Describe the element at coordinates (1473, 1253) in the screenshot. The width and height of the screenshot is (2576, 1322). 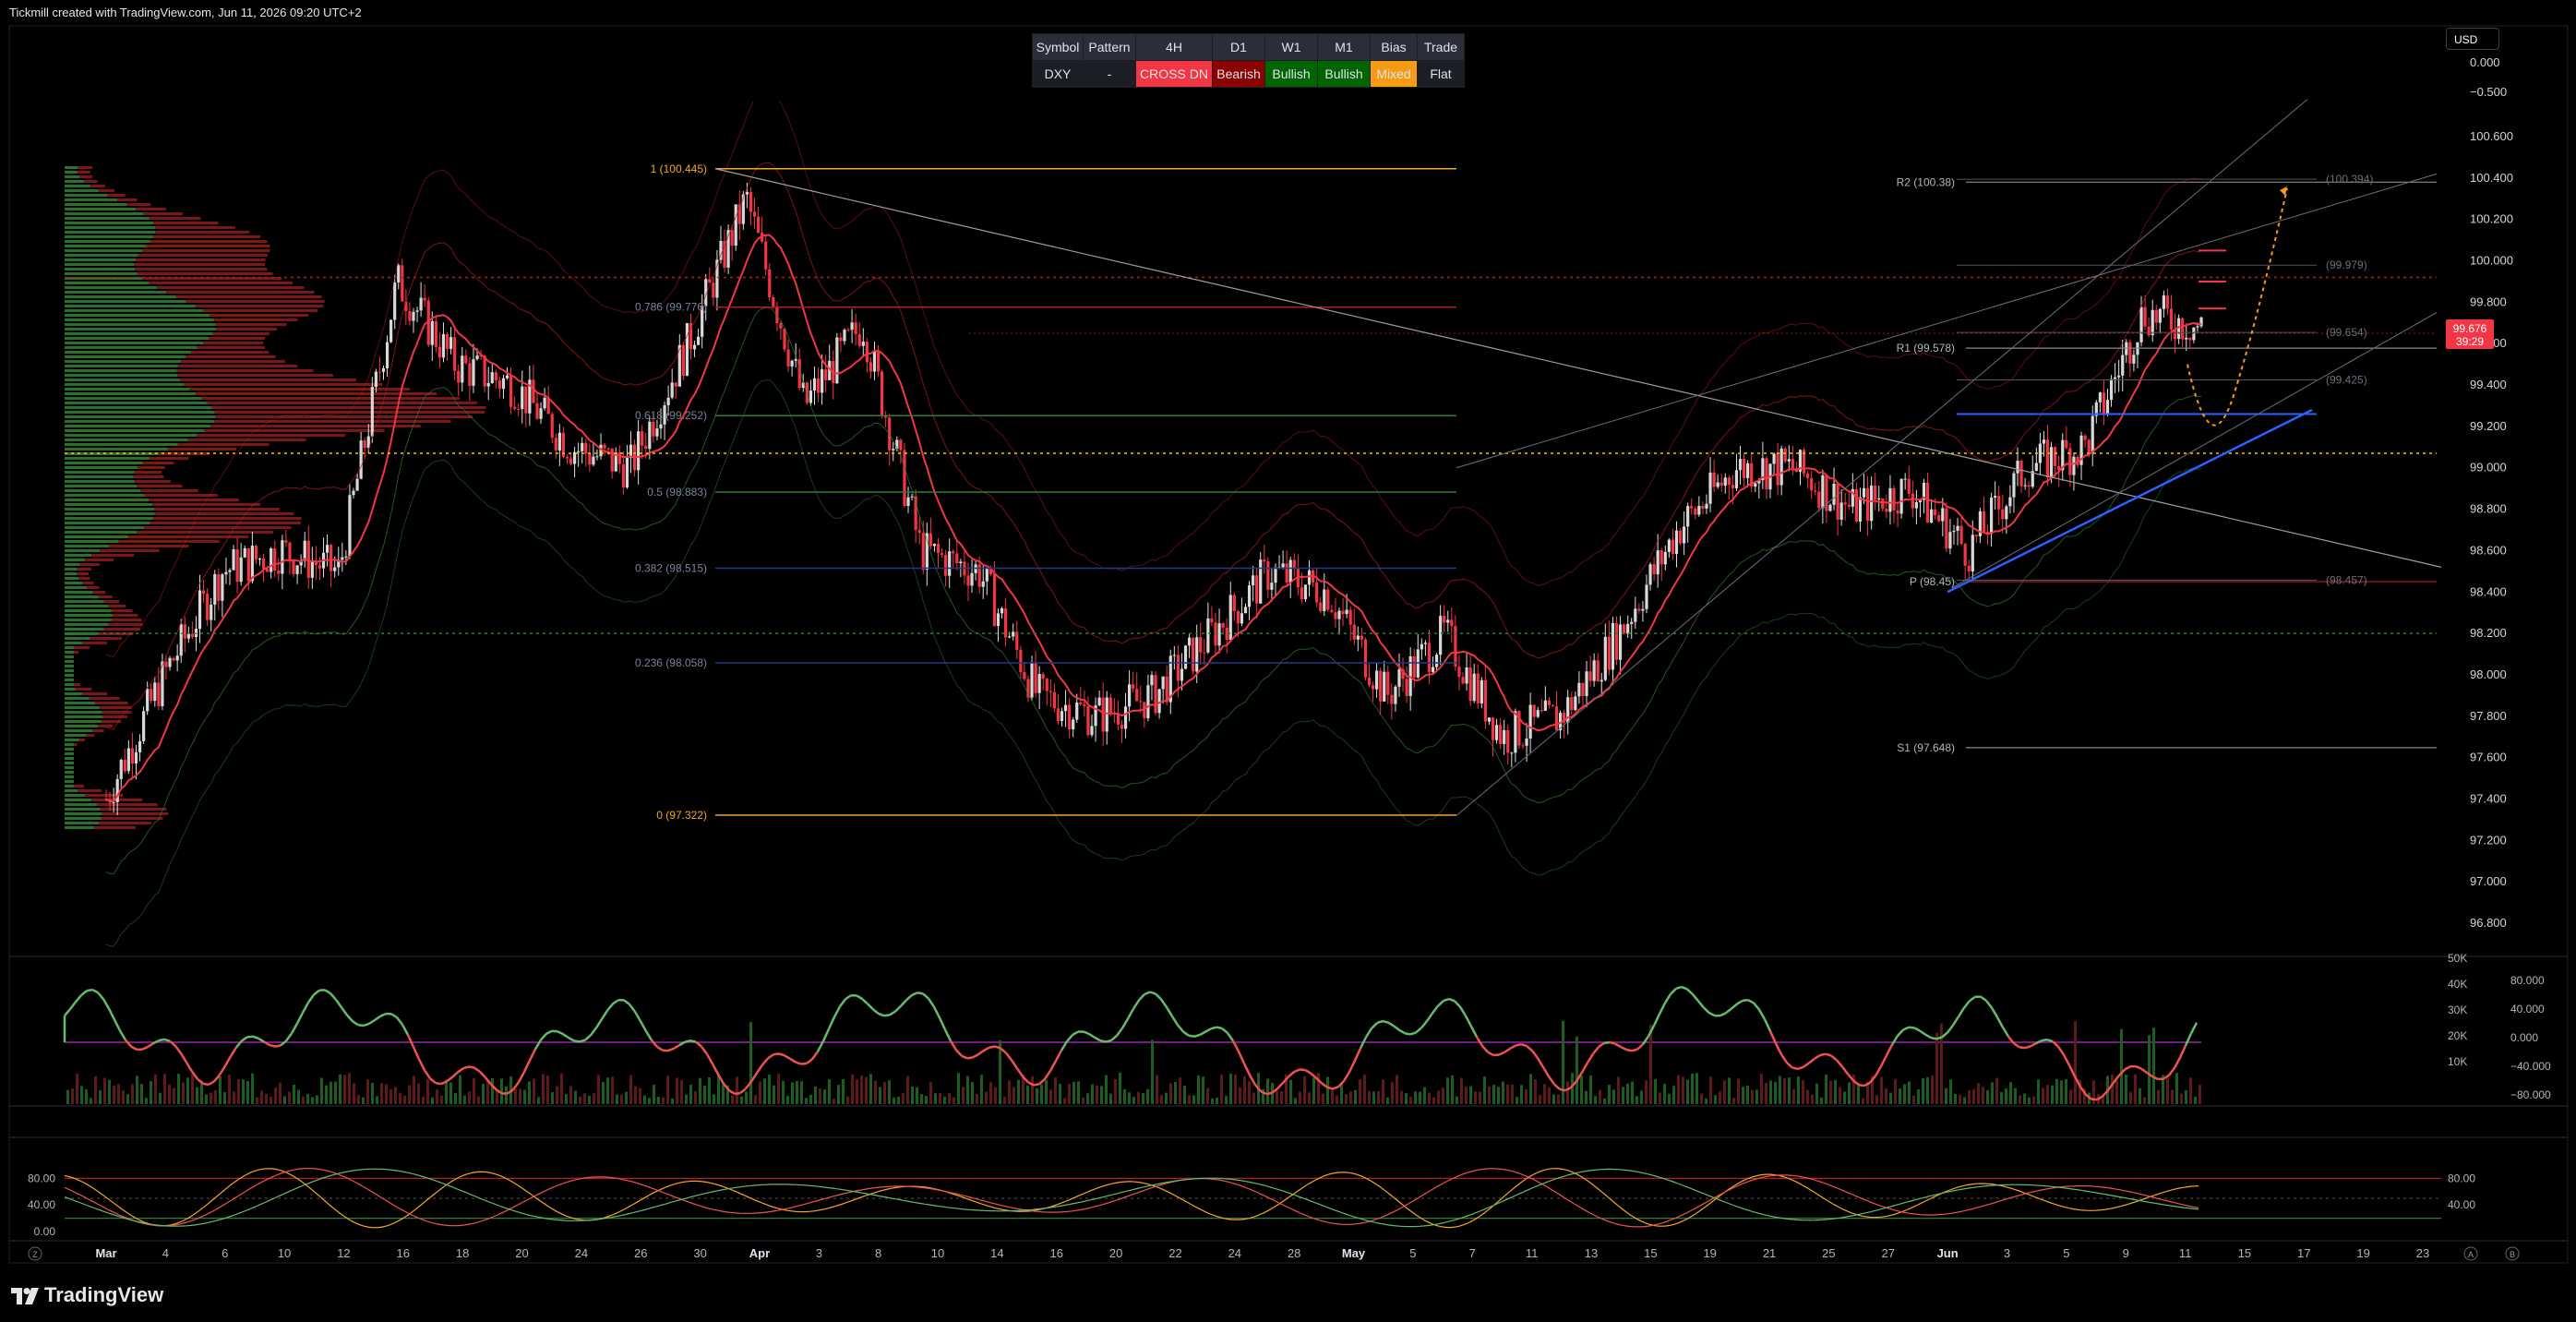
I see `time-tick-label: 7` at that location.